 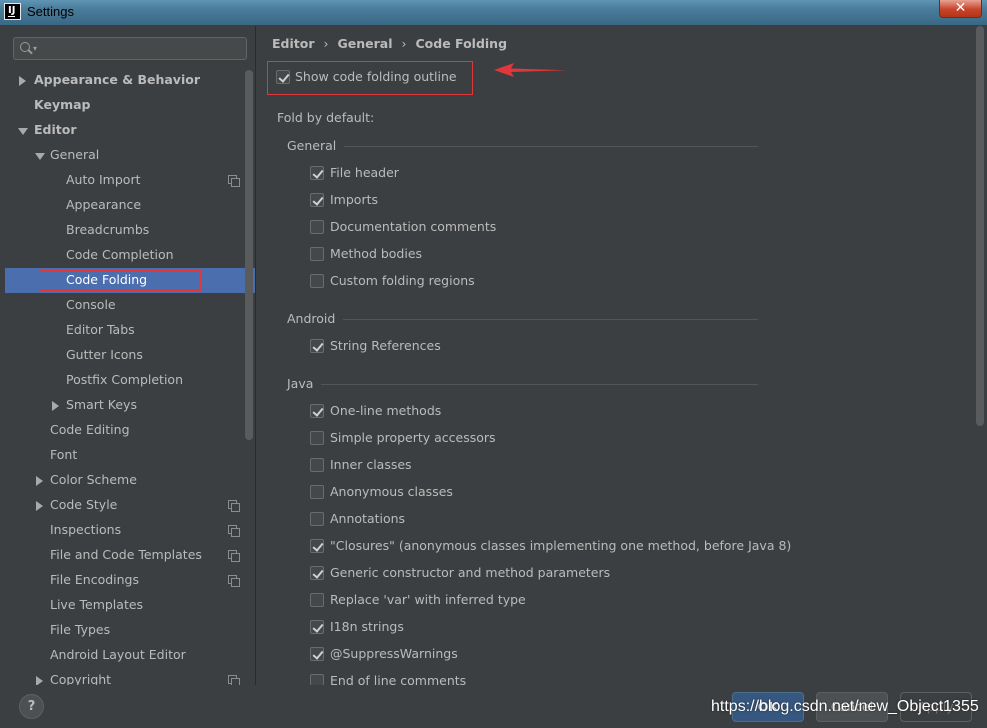 What do you see at coordinates (126, 554) in the screenshot?
I see `sidebar-item-label: File and Code Templates` at bounding box center [126, 554].